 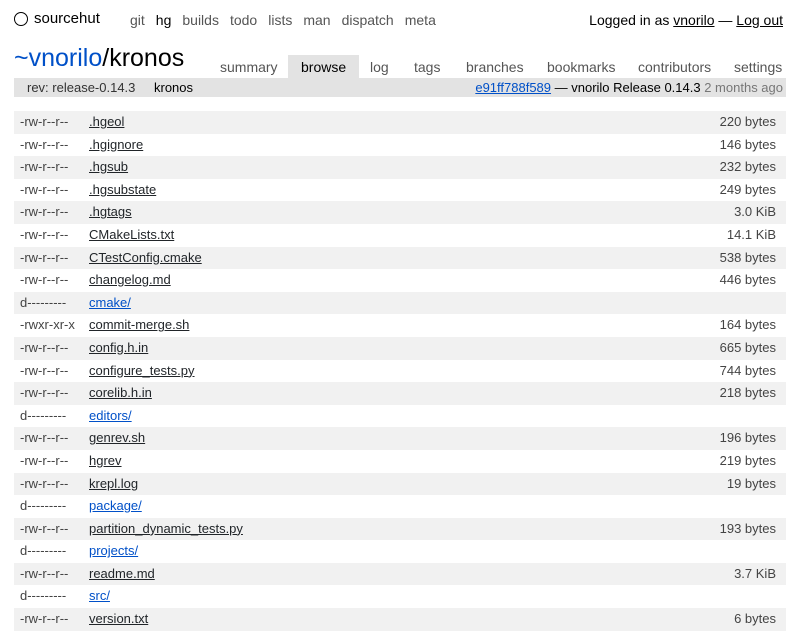 I want to click on file-link: config.h.in, so click(x=118, y=348).